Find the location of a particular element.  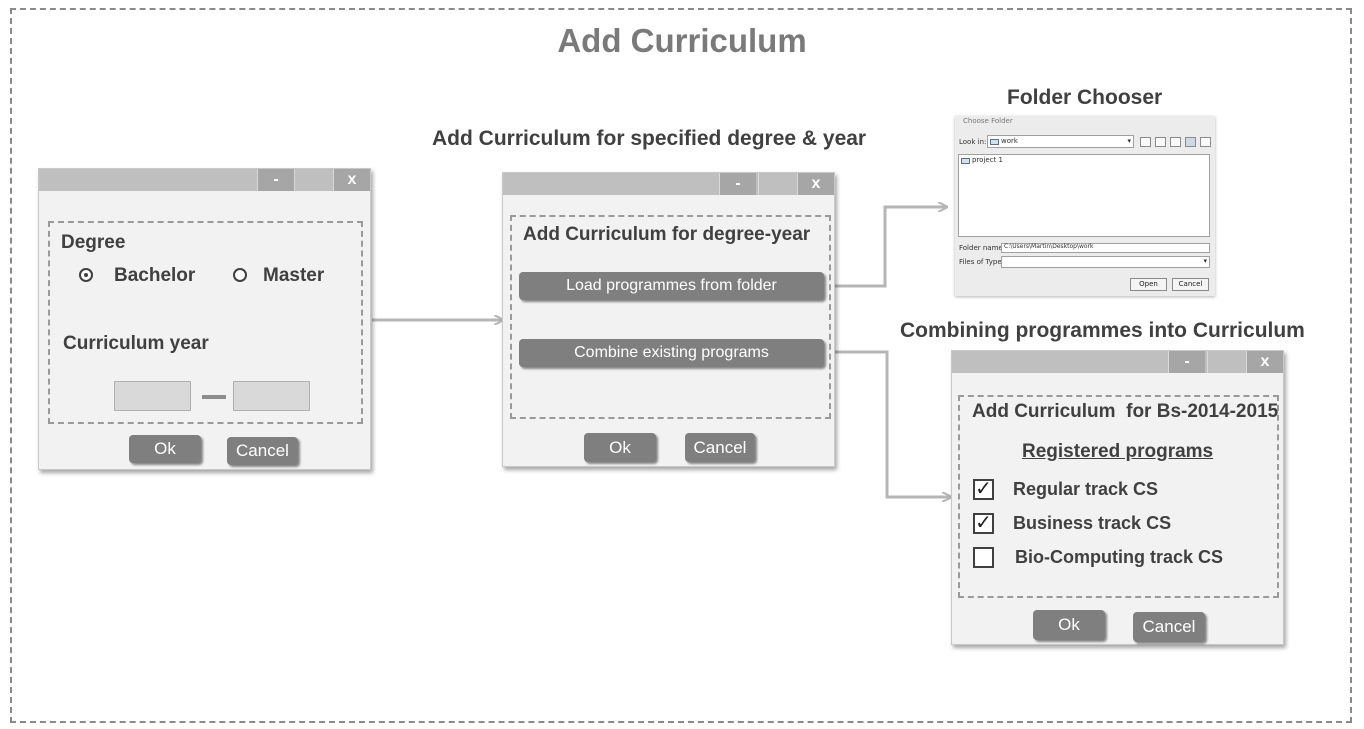

home-icon is located at coordinates (1160, 142).